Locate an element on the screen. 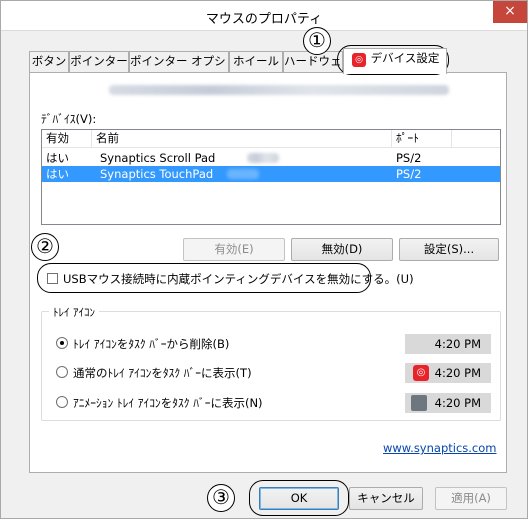 The image size is (528, 519). device-row-touchpad: はい Synaptics TouchPad PS/2 is located at coordinates (271, 174).